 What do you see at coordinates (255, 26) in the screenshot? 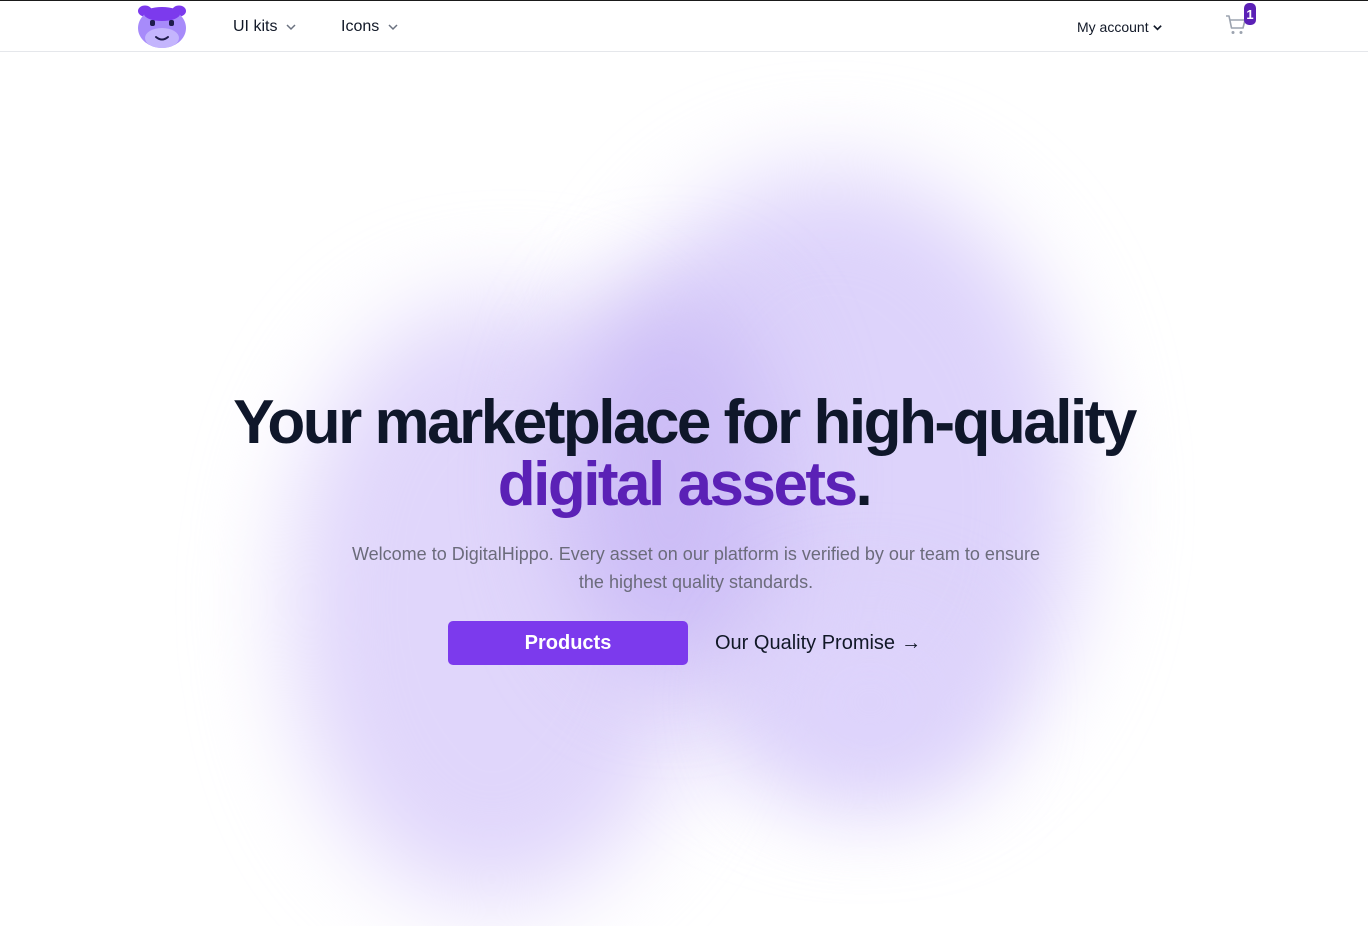
I see `nav-item-label: UI kits` at bounding box center [255, 26].